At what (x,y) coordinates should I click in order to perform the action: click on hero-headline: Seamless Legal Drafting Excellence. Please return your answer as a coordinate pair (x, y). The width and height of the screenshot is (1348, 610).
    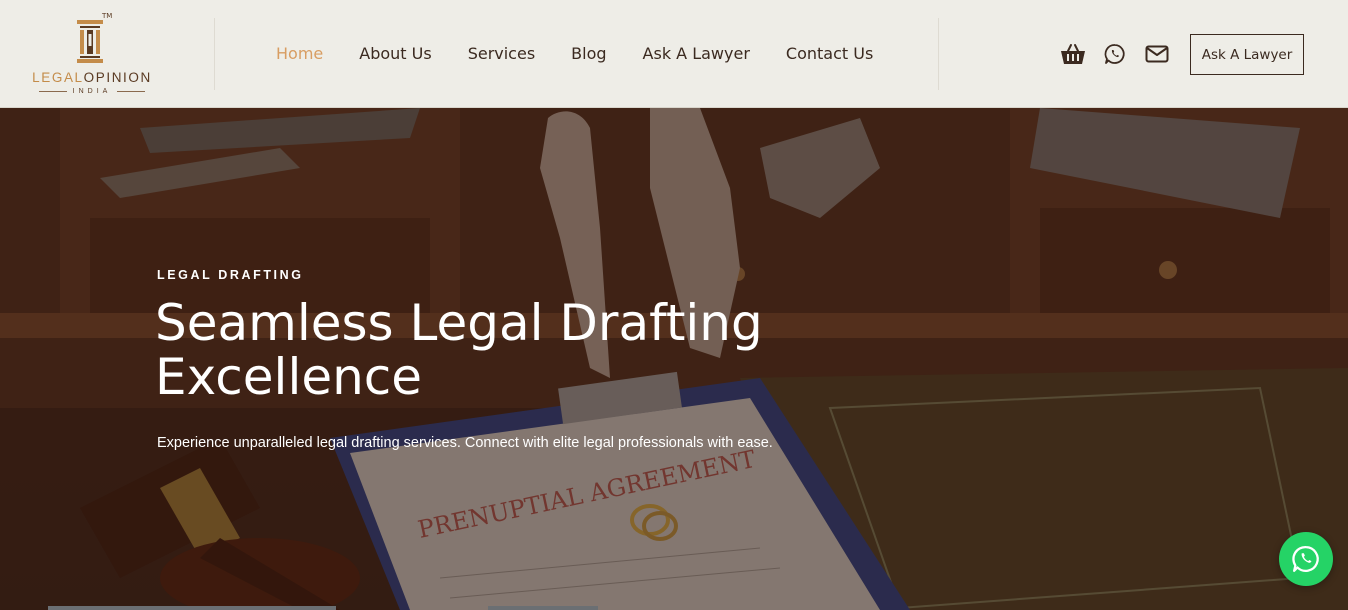
    Looking at the image, I should click on (515, 350).